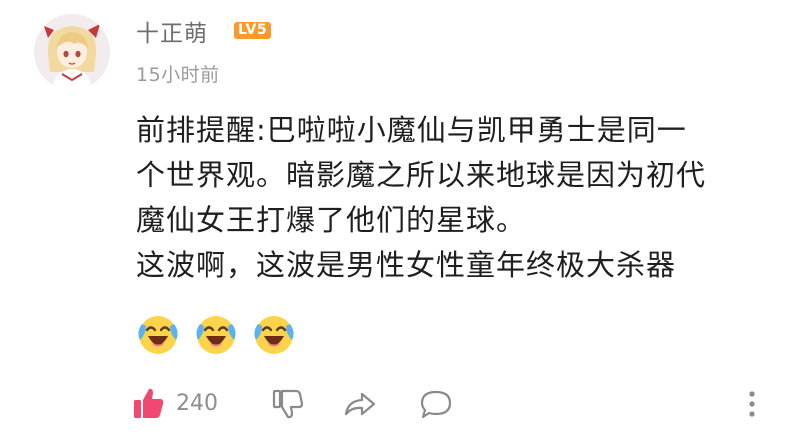 The height and width of the screenshot is (436, 800). Describe the element at coordinates (406, 265) in the screenshot. I see `comment-line: 这波啊，这波是男性女性童年终极大杀器` at that location.